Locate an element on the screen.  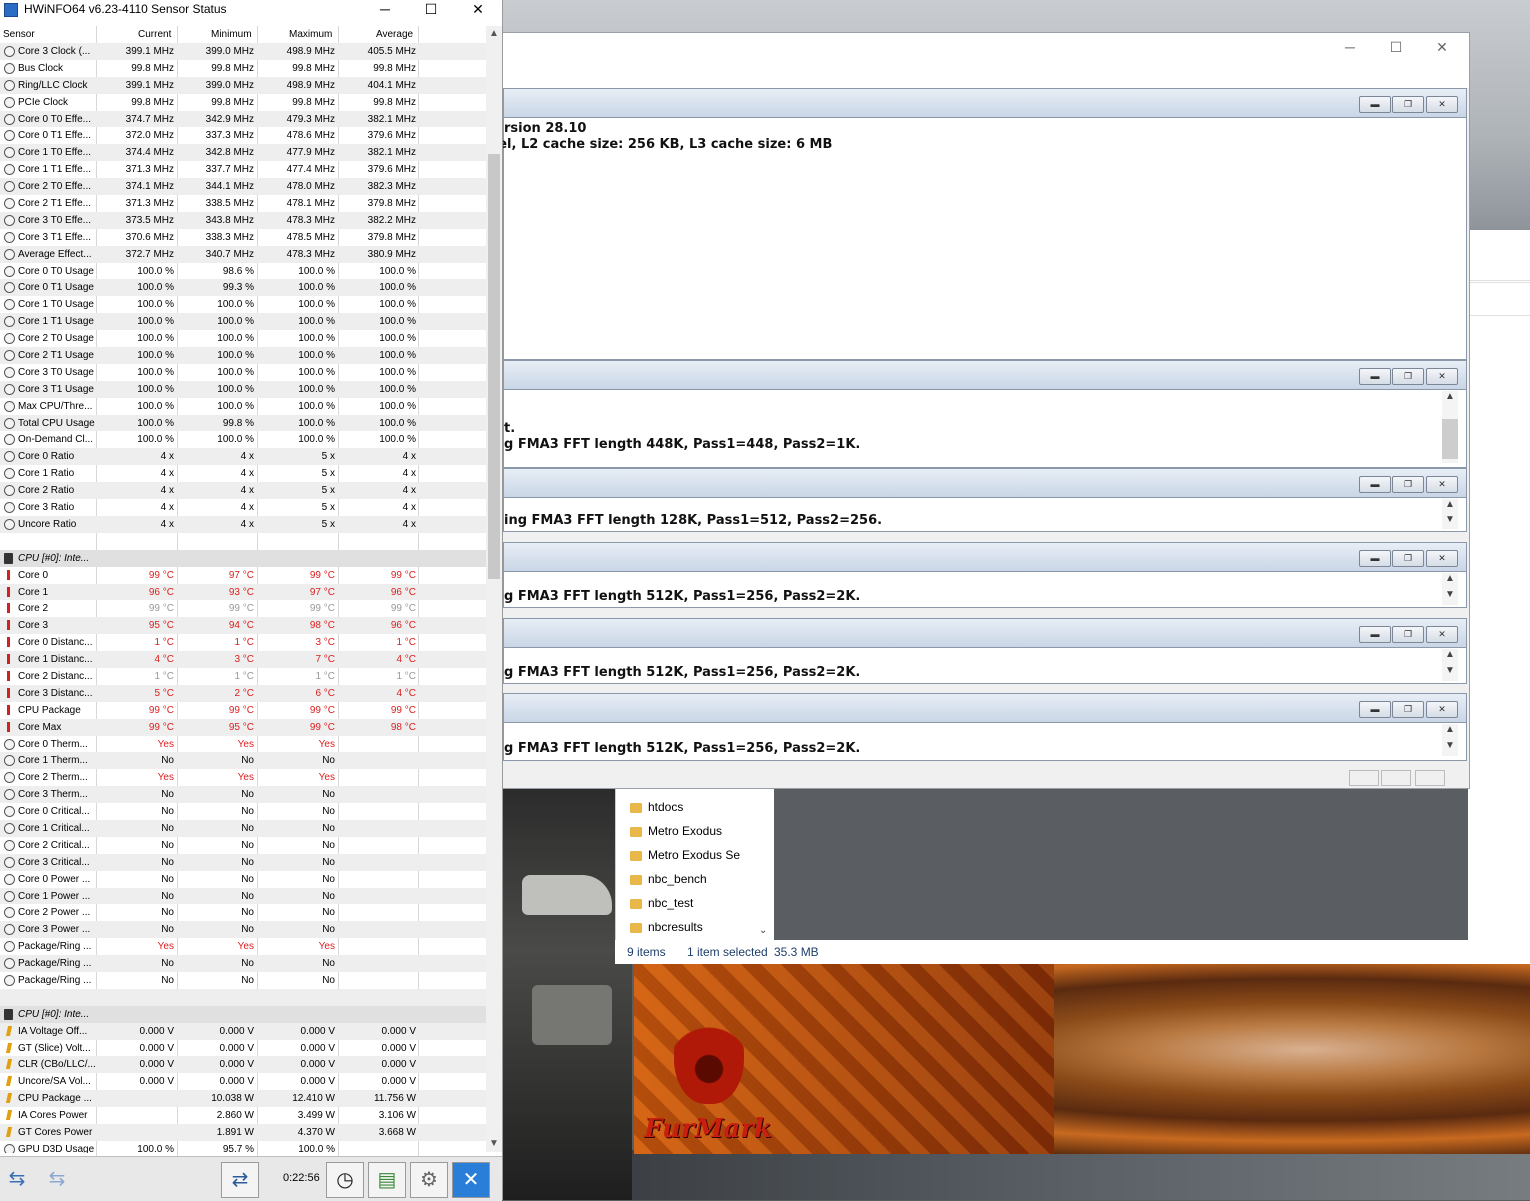
clock-icon: ◷ is located at coordinates (345, 1180).